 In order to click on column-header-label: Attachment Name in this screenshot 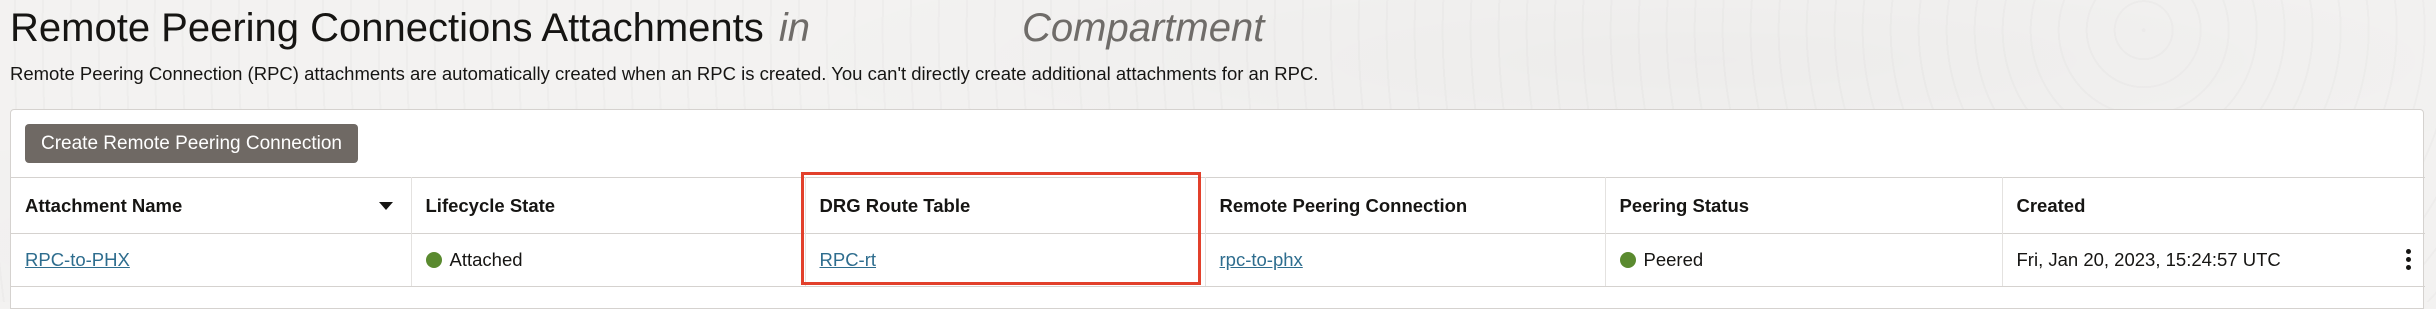, I will do `click(104, 205)`.